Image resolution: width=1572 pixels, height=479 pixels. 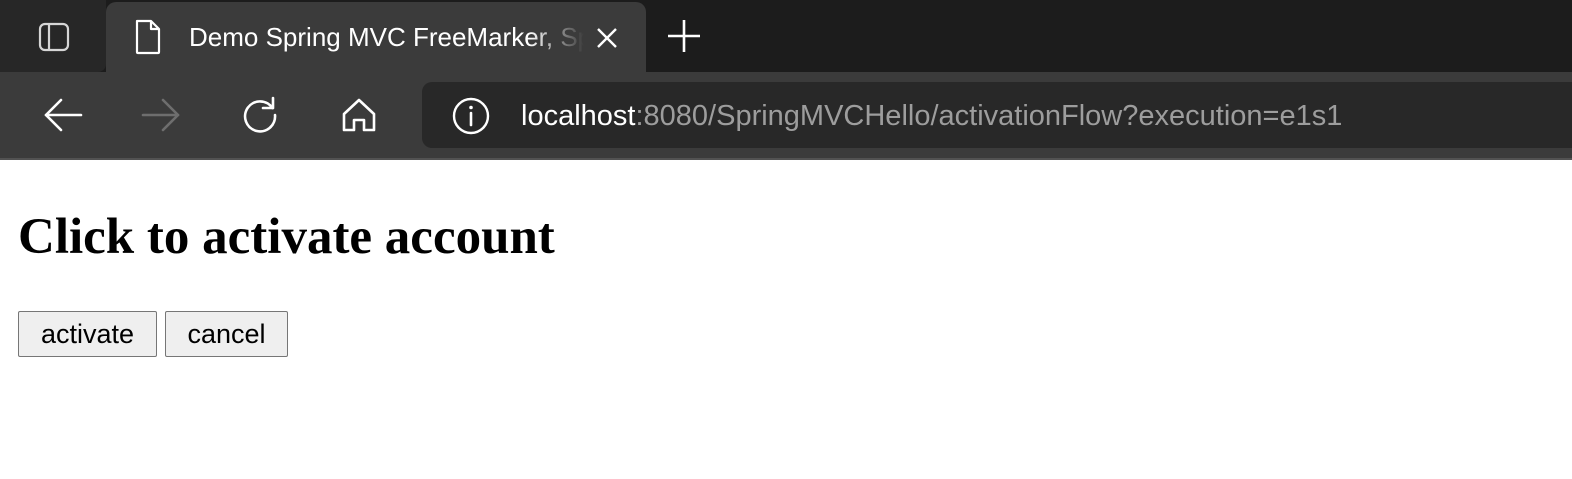 I want to click on tab-close-button, so click(x=607, y=38).